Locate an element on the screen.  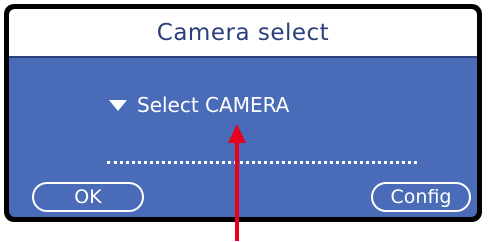
camera-dropdown-label: Select CAMERA is located at coordinates (213, 105).